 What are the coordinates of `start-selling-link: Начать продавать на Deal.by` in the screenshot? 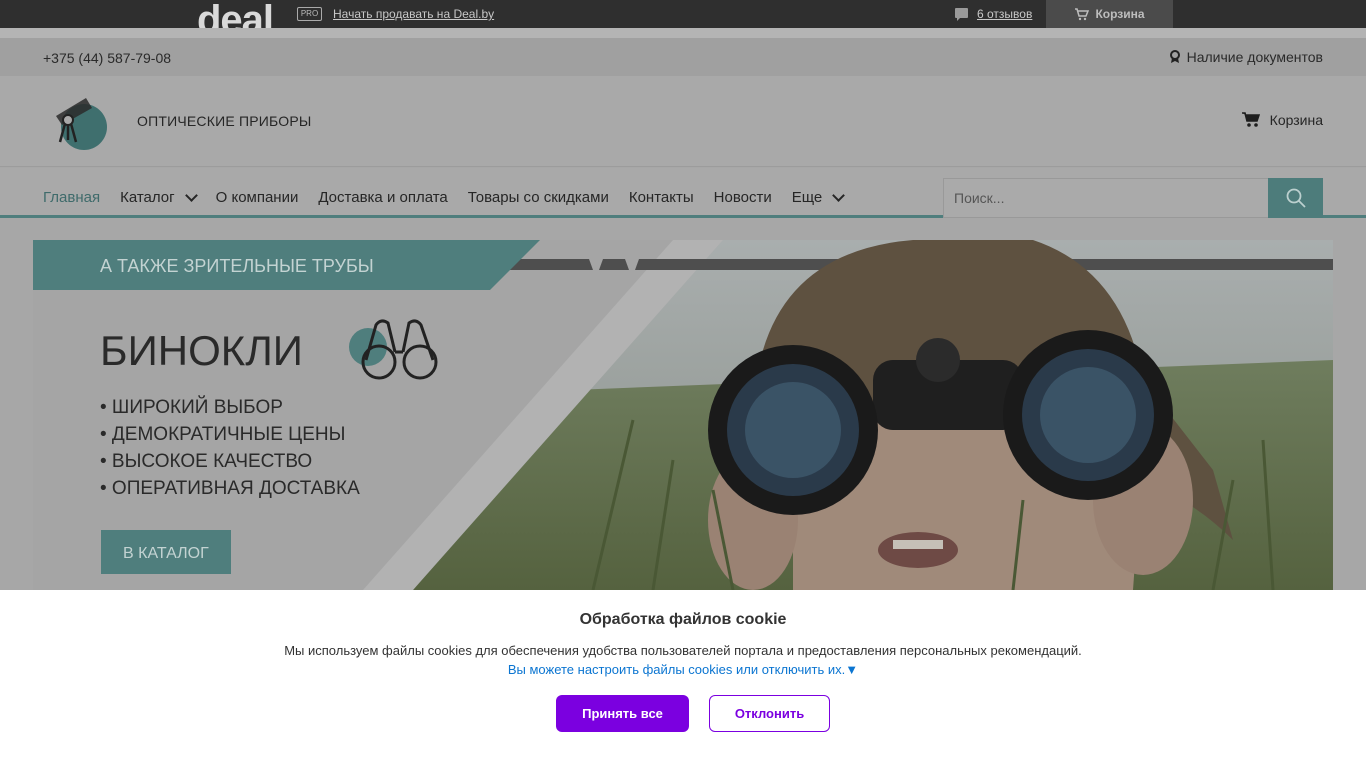 It's located at (413, 14).